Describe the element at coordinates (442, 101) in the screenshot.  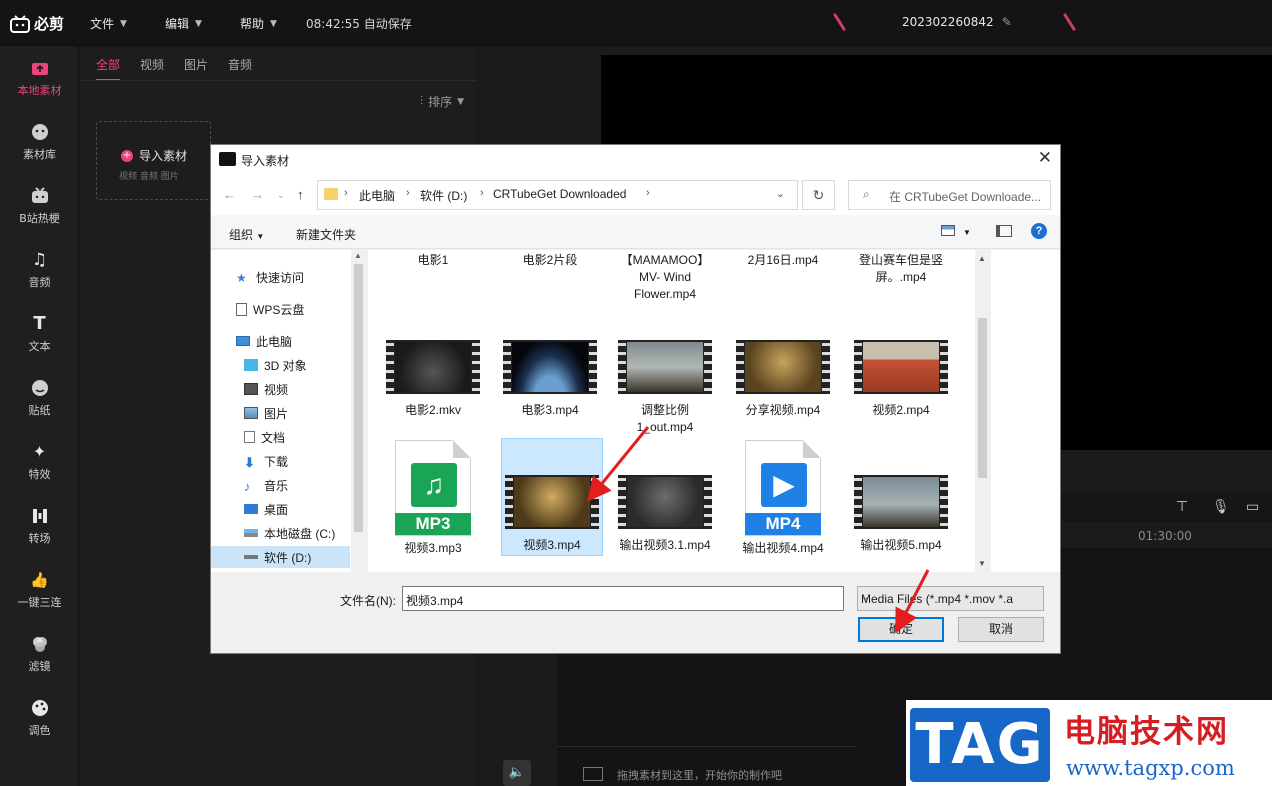
I see `sort-button: ⫶ 排序 ▼` at that location.